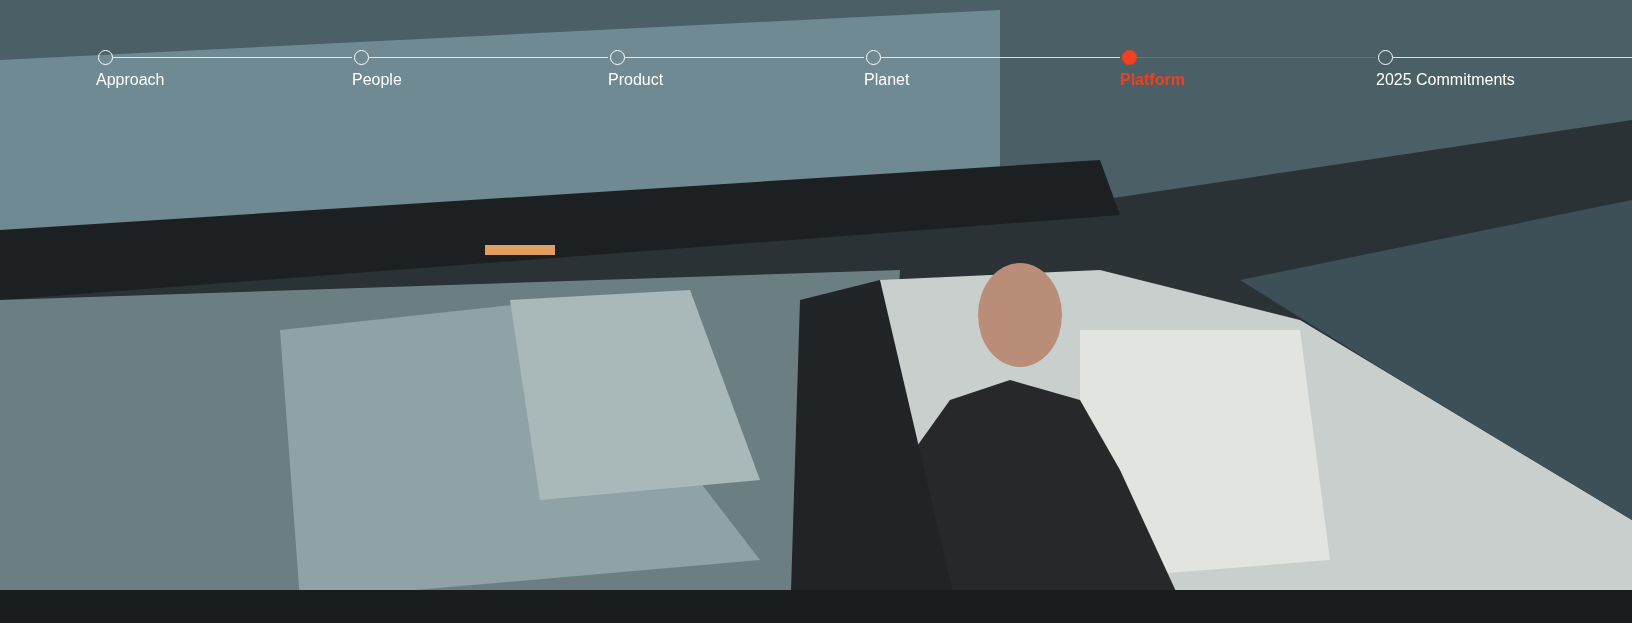 This screenshot has width=1632, height=623. I want to click on timeline-tab: Approach, so click(130, 80).